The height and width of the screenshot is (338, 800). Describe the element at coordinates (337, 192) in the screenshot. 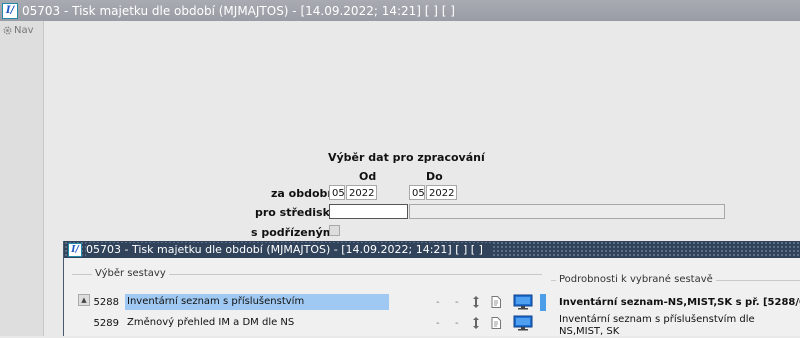

I see `from-month-field: 05` at that location.